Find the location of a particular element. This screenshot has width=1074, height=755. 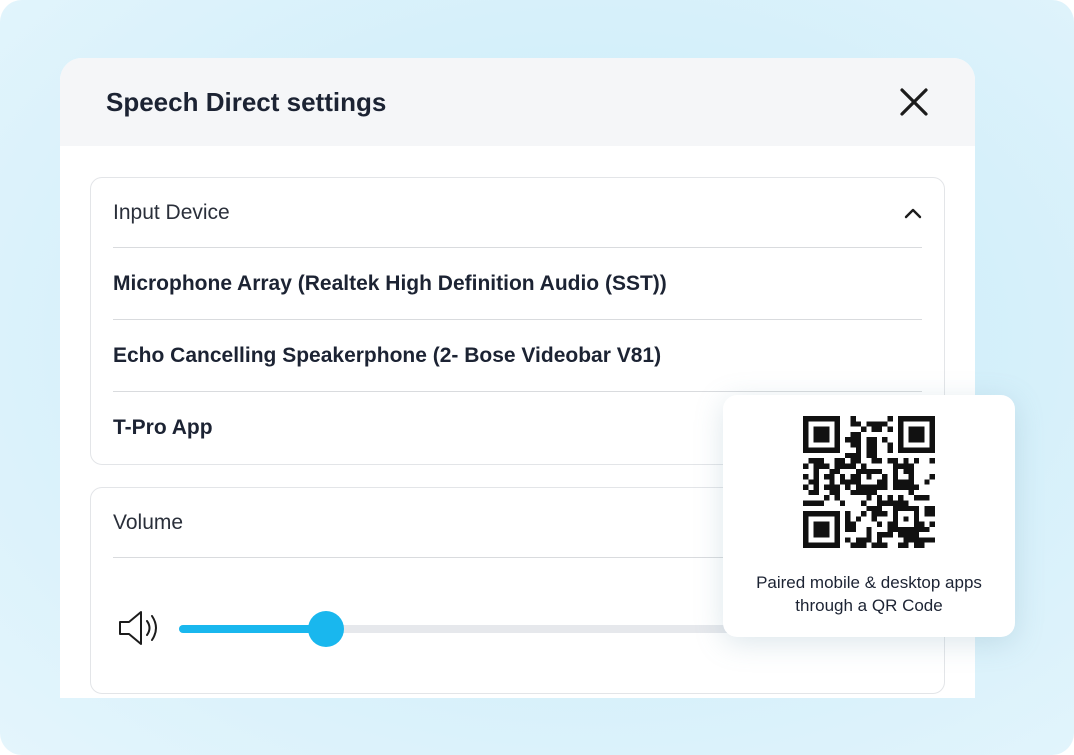

qr-caption-line-1: Paired mobile & desktop apps is located at coordinates (869, 582).